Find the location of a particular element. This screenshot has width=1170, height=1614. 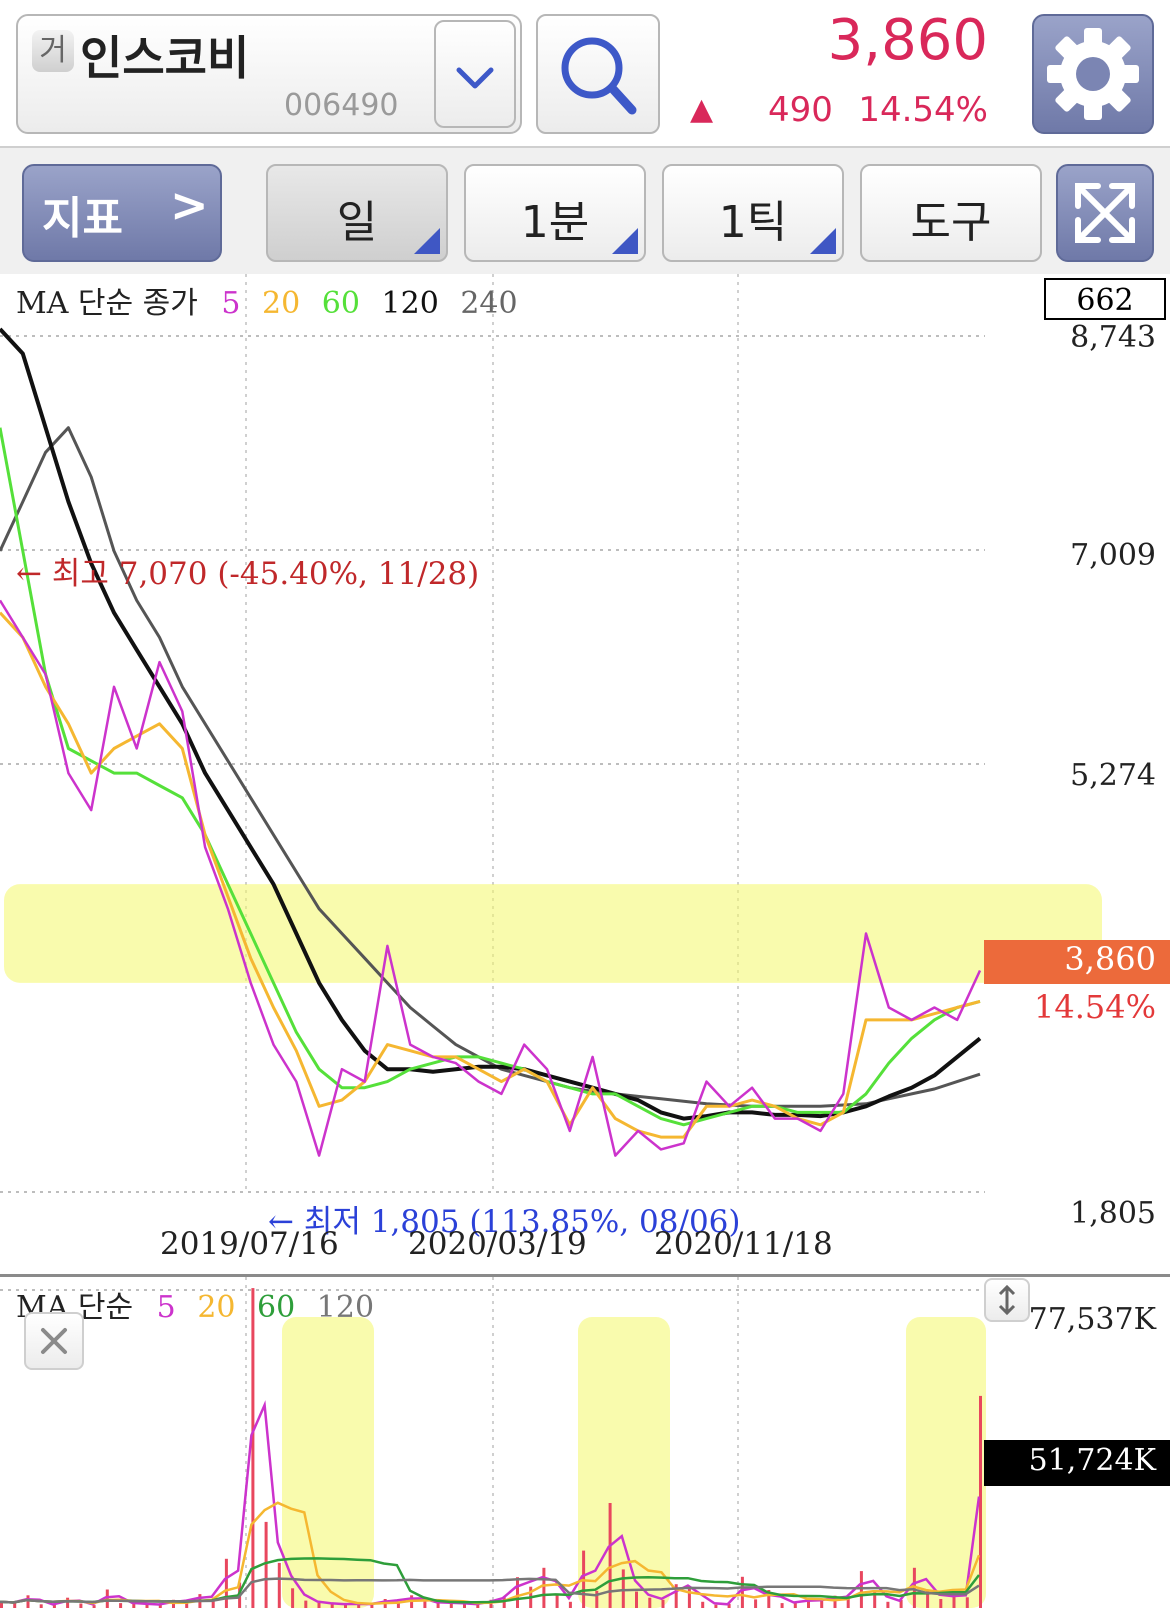

ma-legend-60: 60 is located at coordinates (340, 303).